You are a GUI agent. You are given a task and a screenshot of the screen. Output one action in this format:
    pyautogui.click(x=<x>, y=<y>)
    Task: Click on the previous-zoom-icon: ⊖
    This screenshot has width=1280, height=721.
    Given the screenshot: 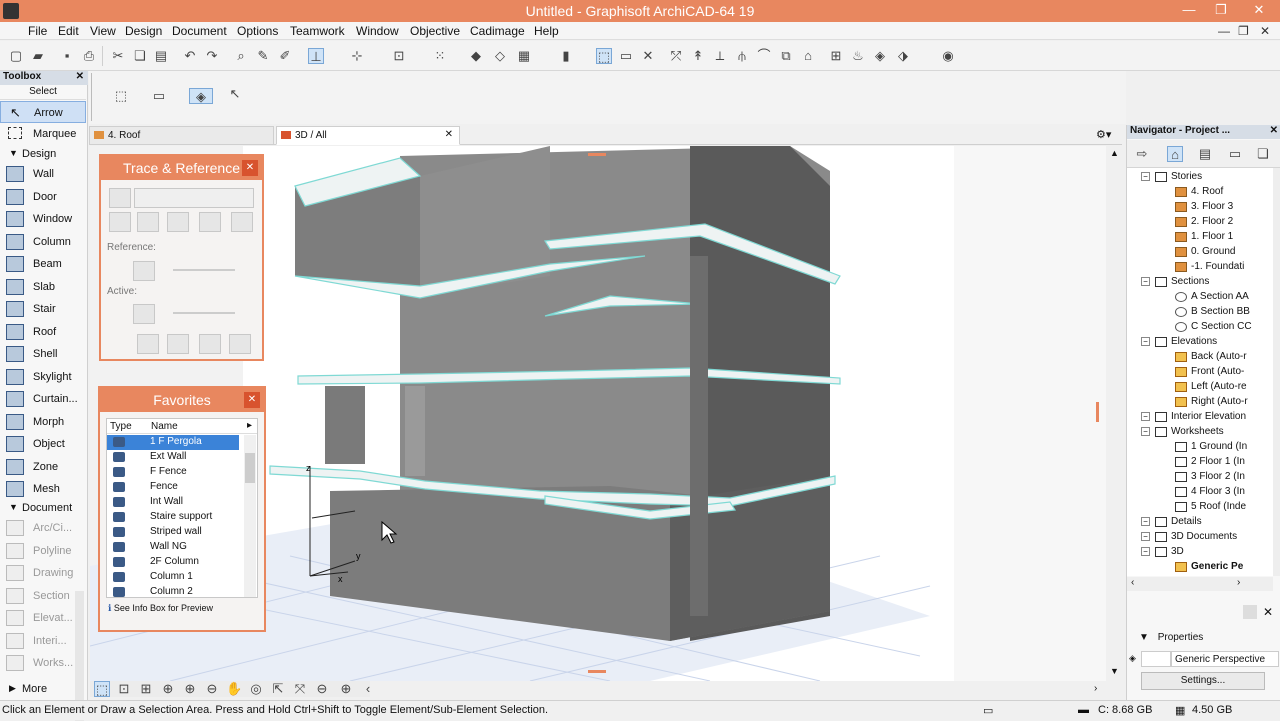 What is the action you would take?
    pyautogui.click(x=322, y=689)
    